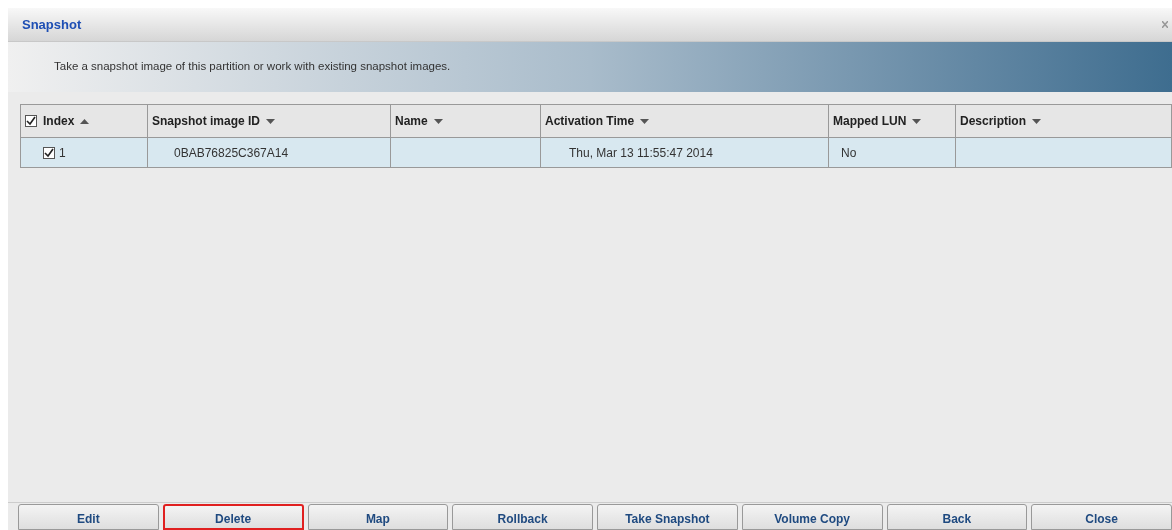 The height and width of the screenshot is (530, 1172). I want to click on column-label: Snapshot image ID, so click(206, 121).